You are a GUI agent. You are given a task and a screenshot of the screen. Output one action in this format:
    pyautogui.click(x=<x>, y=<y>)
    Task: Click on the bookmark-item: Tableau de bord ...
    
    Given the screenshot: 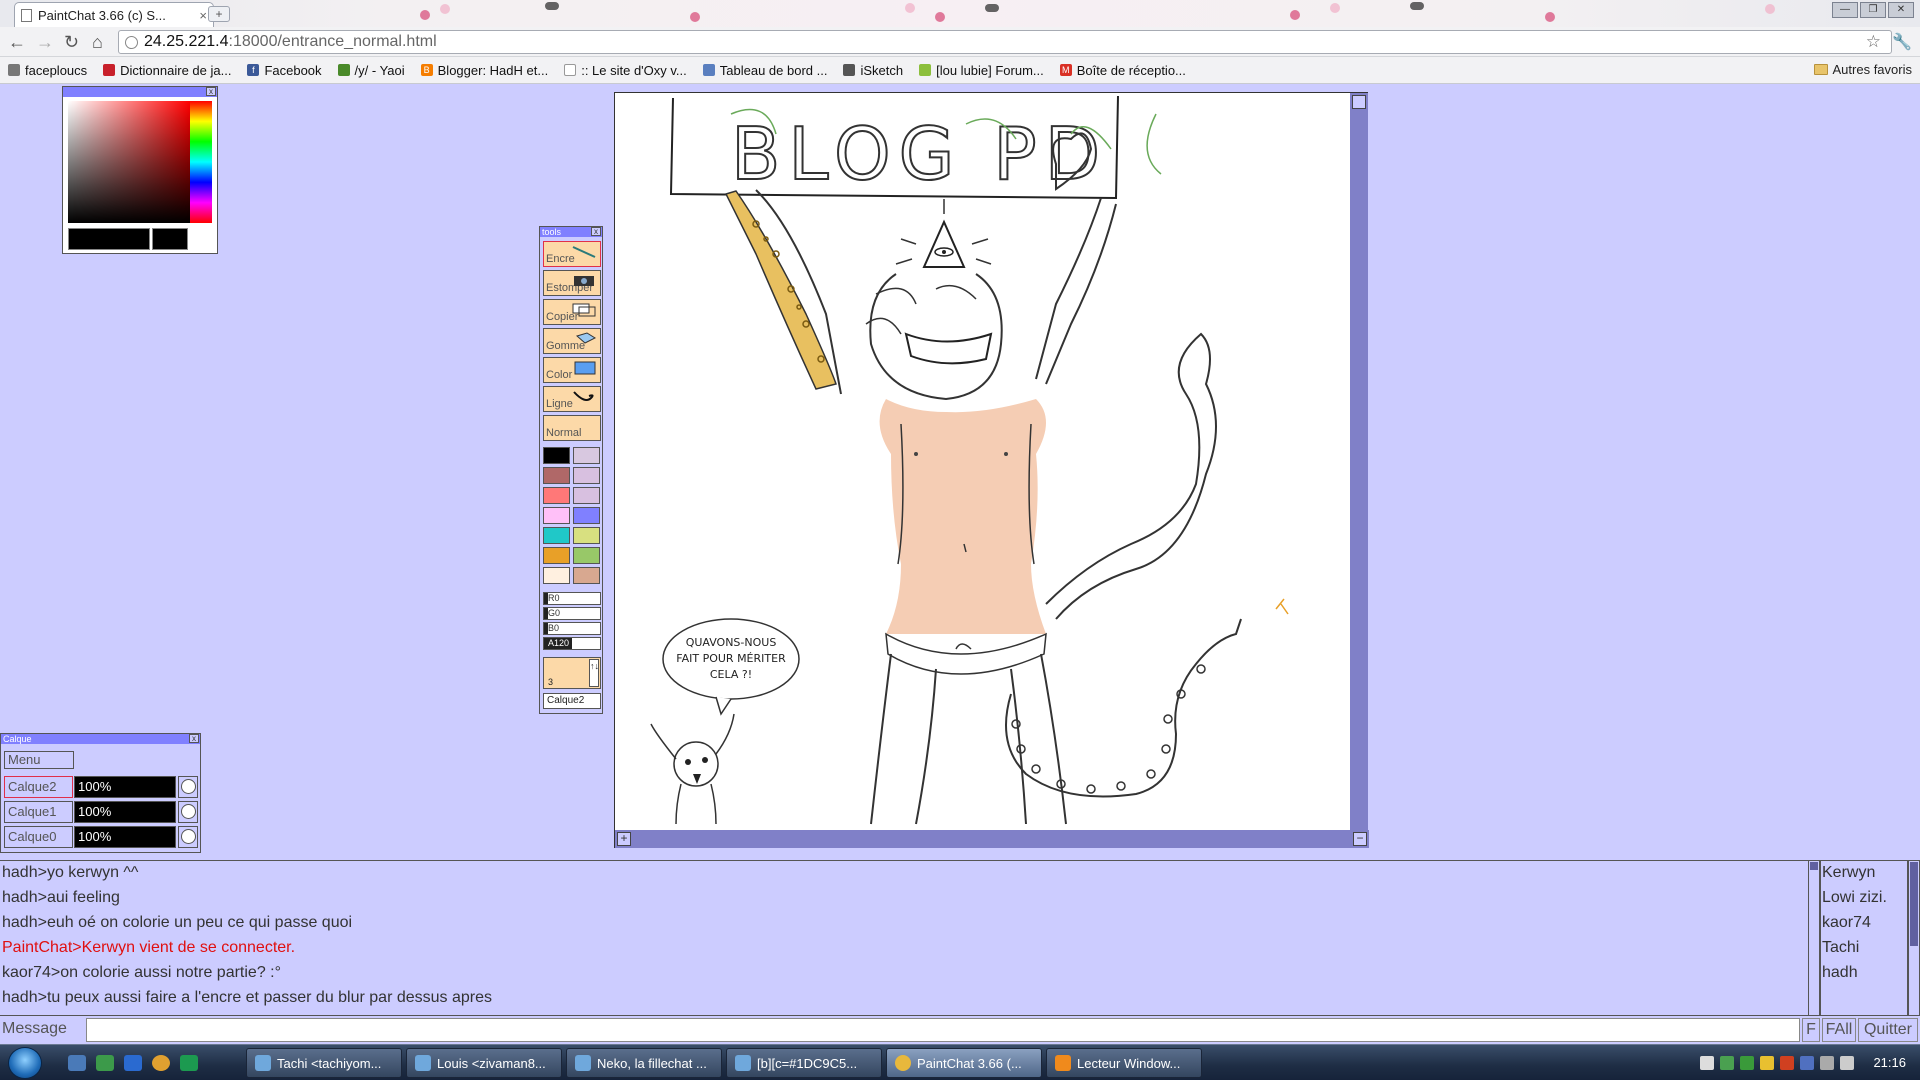 What is the action you would take?
    pyautogui.click(x=764, y=70)
    